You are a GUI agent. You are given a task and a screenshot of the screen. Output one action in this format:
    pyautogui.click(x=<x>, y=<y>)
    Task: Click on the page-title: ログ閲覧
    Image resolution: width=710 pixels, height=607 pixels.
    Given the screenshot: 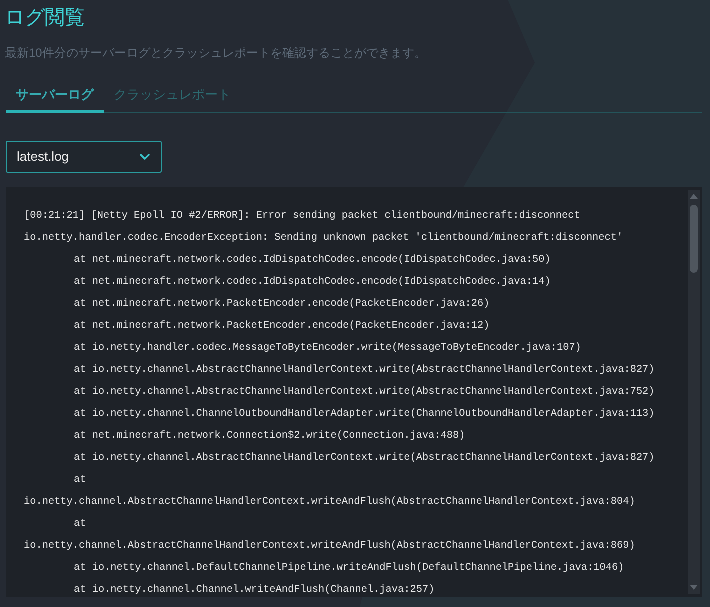 What is the action you would take?
    pyautogui.click(x=45, y=18)
    